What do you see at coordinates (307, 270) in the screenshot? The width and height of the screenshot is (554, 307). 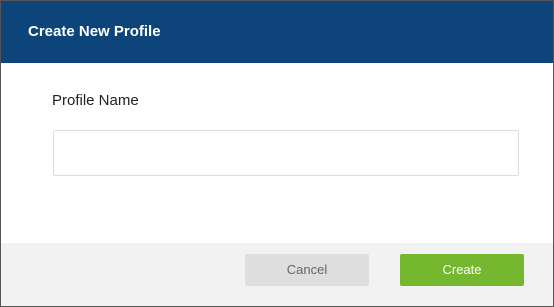 I see `cancel-button: Cancel` at bounding box center [307, 270].